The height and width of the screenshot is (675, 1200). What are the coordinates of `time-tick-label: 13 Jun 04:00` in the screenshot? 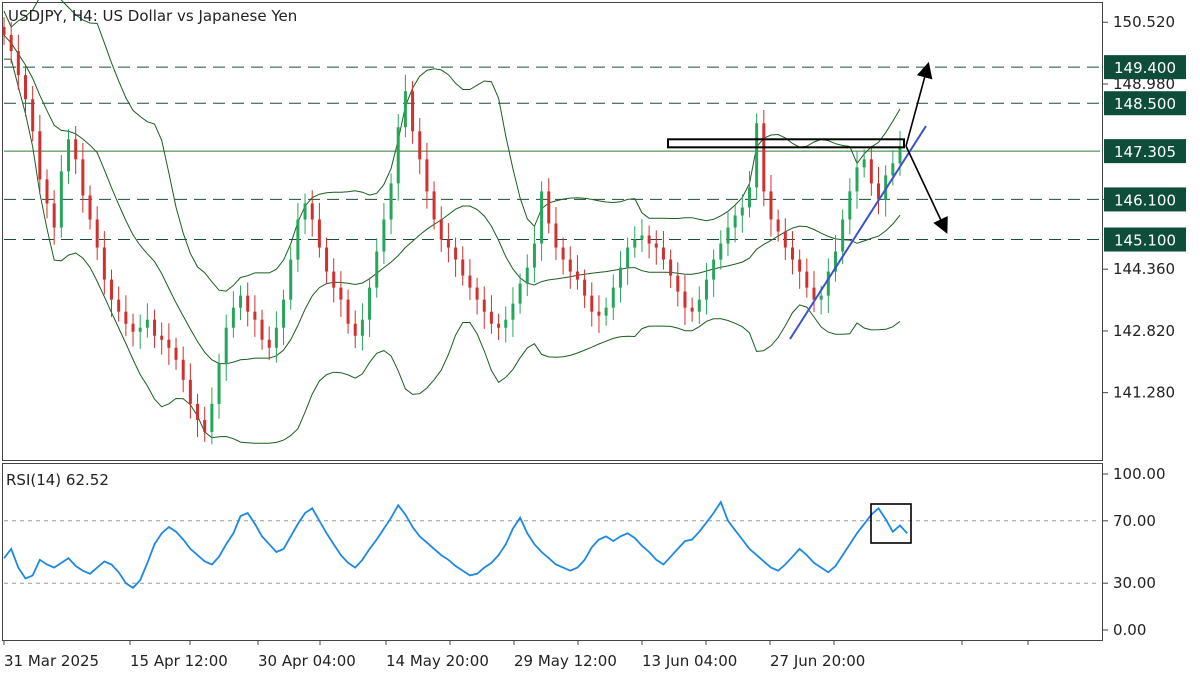 It's located at (689, 661).